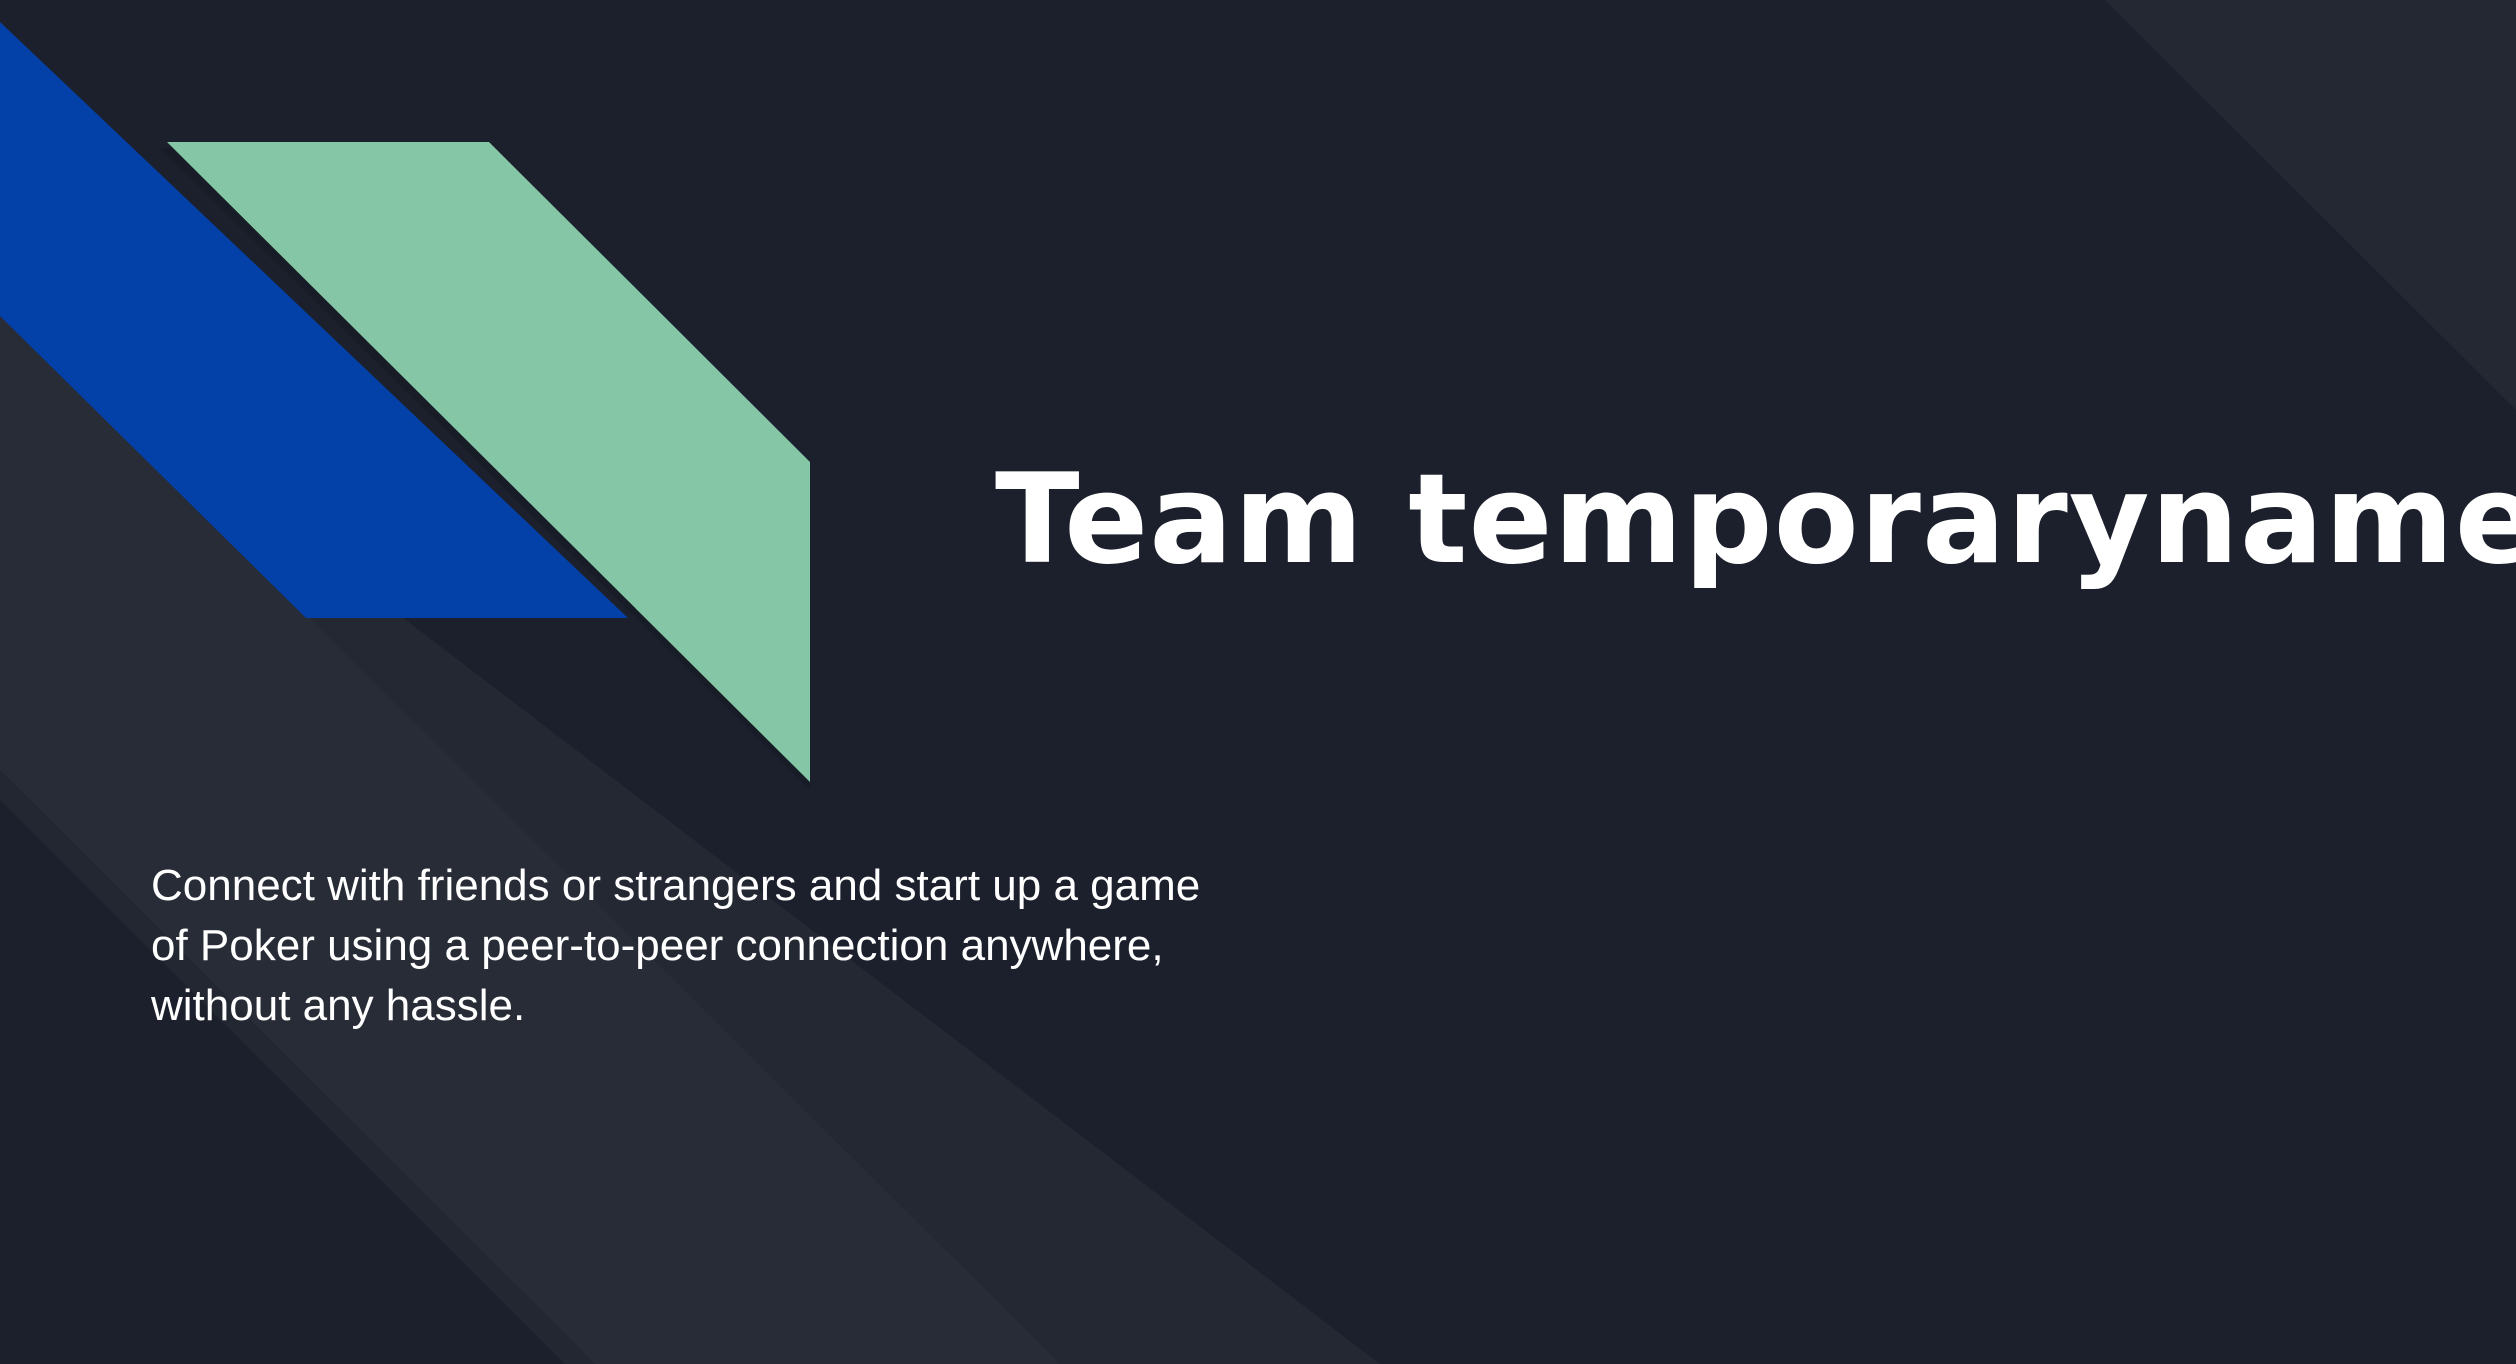 The width and height of the screenshot is (2516, 1364). I want to click on slide-title: Team temporaryname, so click(1755, 520).